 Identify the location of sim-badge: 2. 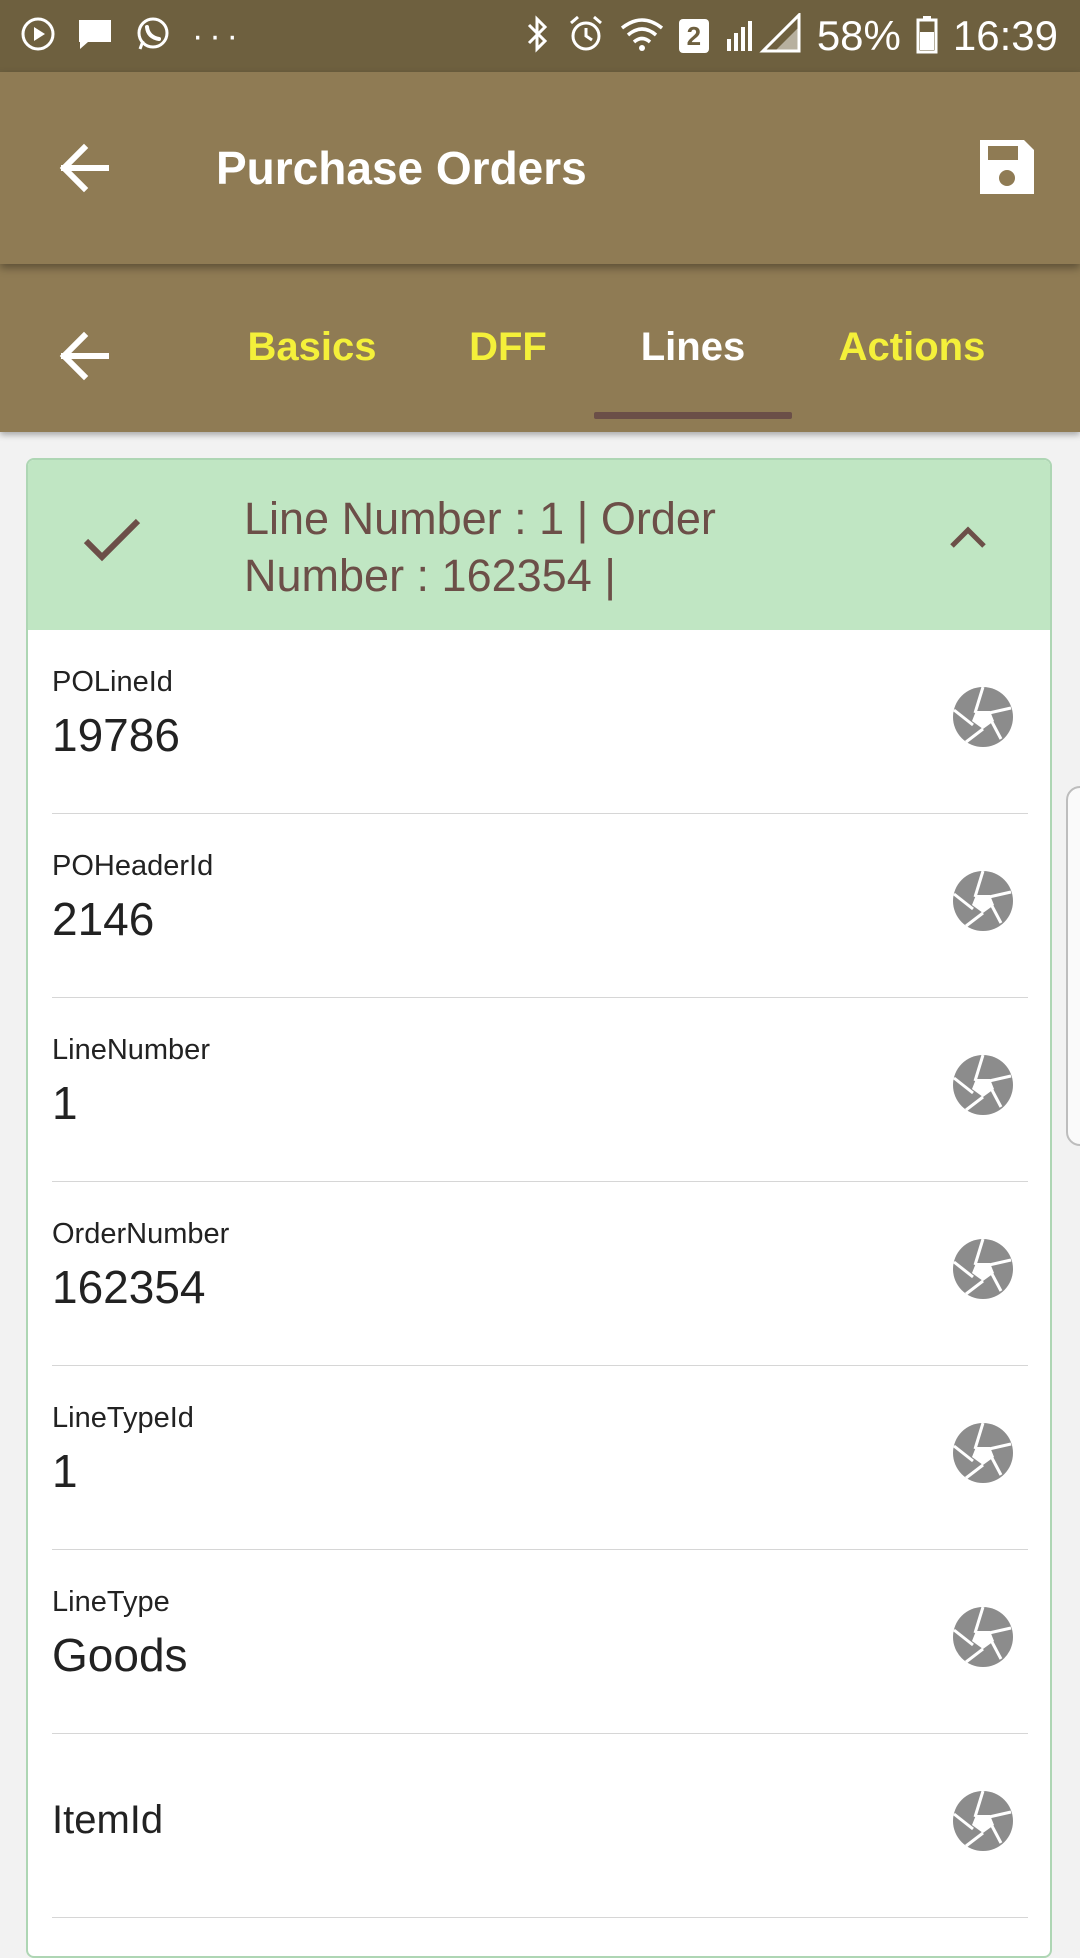
(693, 36).